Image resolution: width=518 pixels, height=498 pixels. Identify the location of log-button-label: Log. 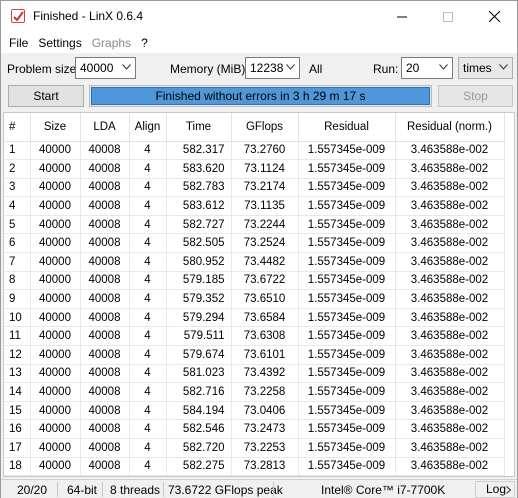
(496, 489).